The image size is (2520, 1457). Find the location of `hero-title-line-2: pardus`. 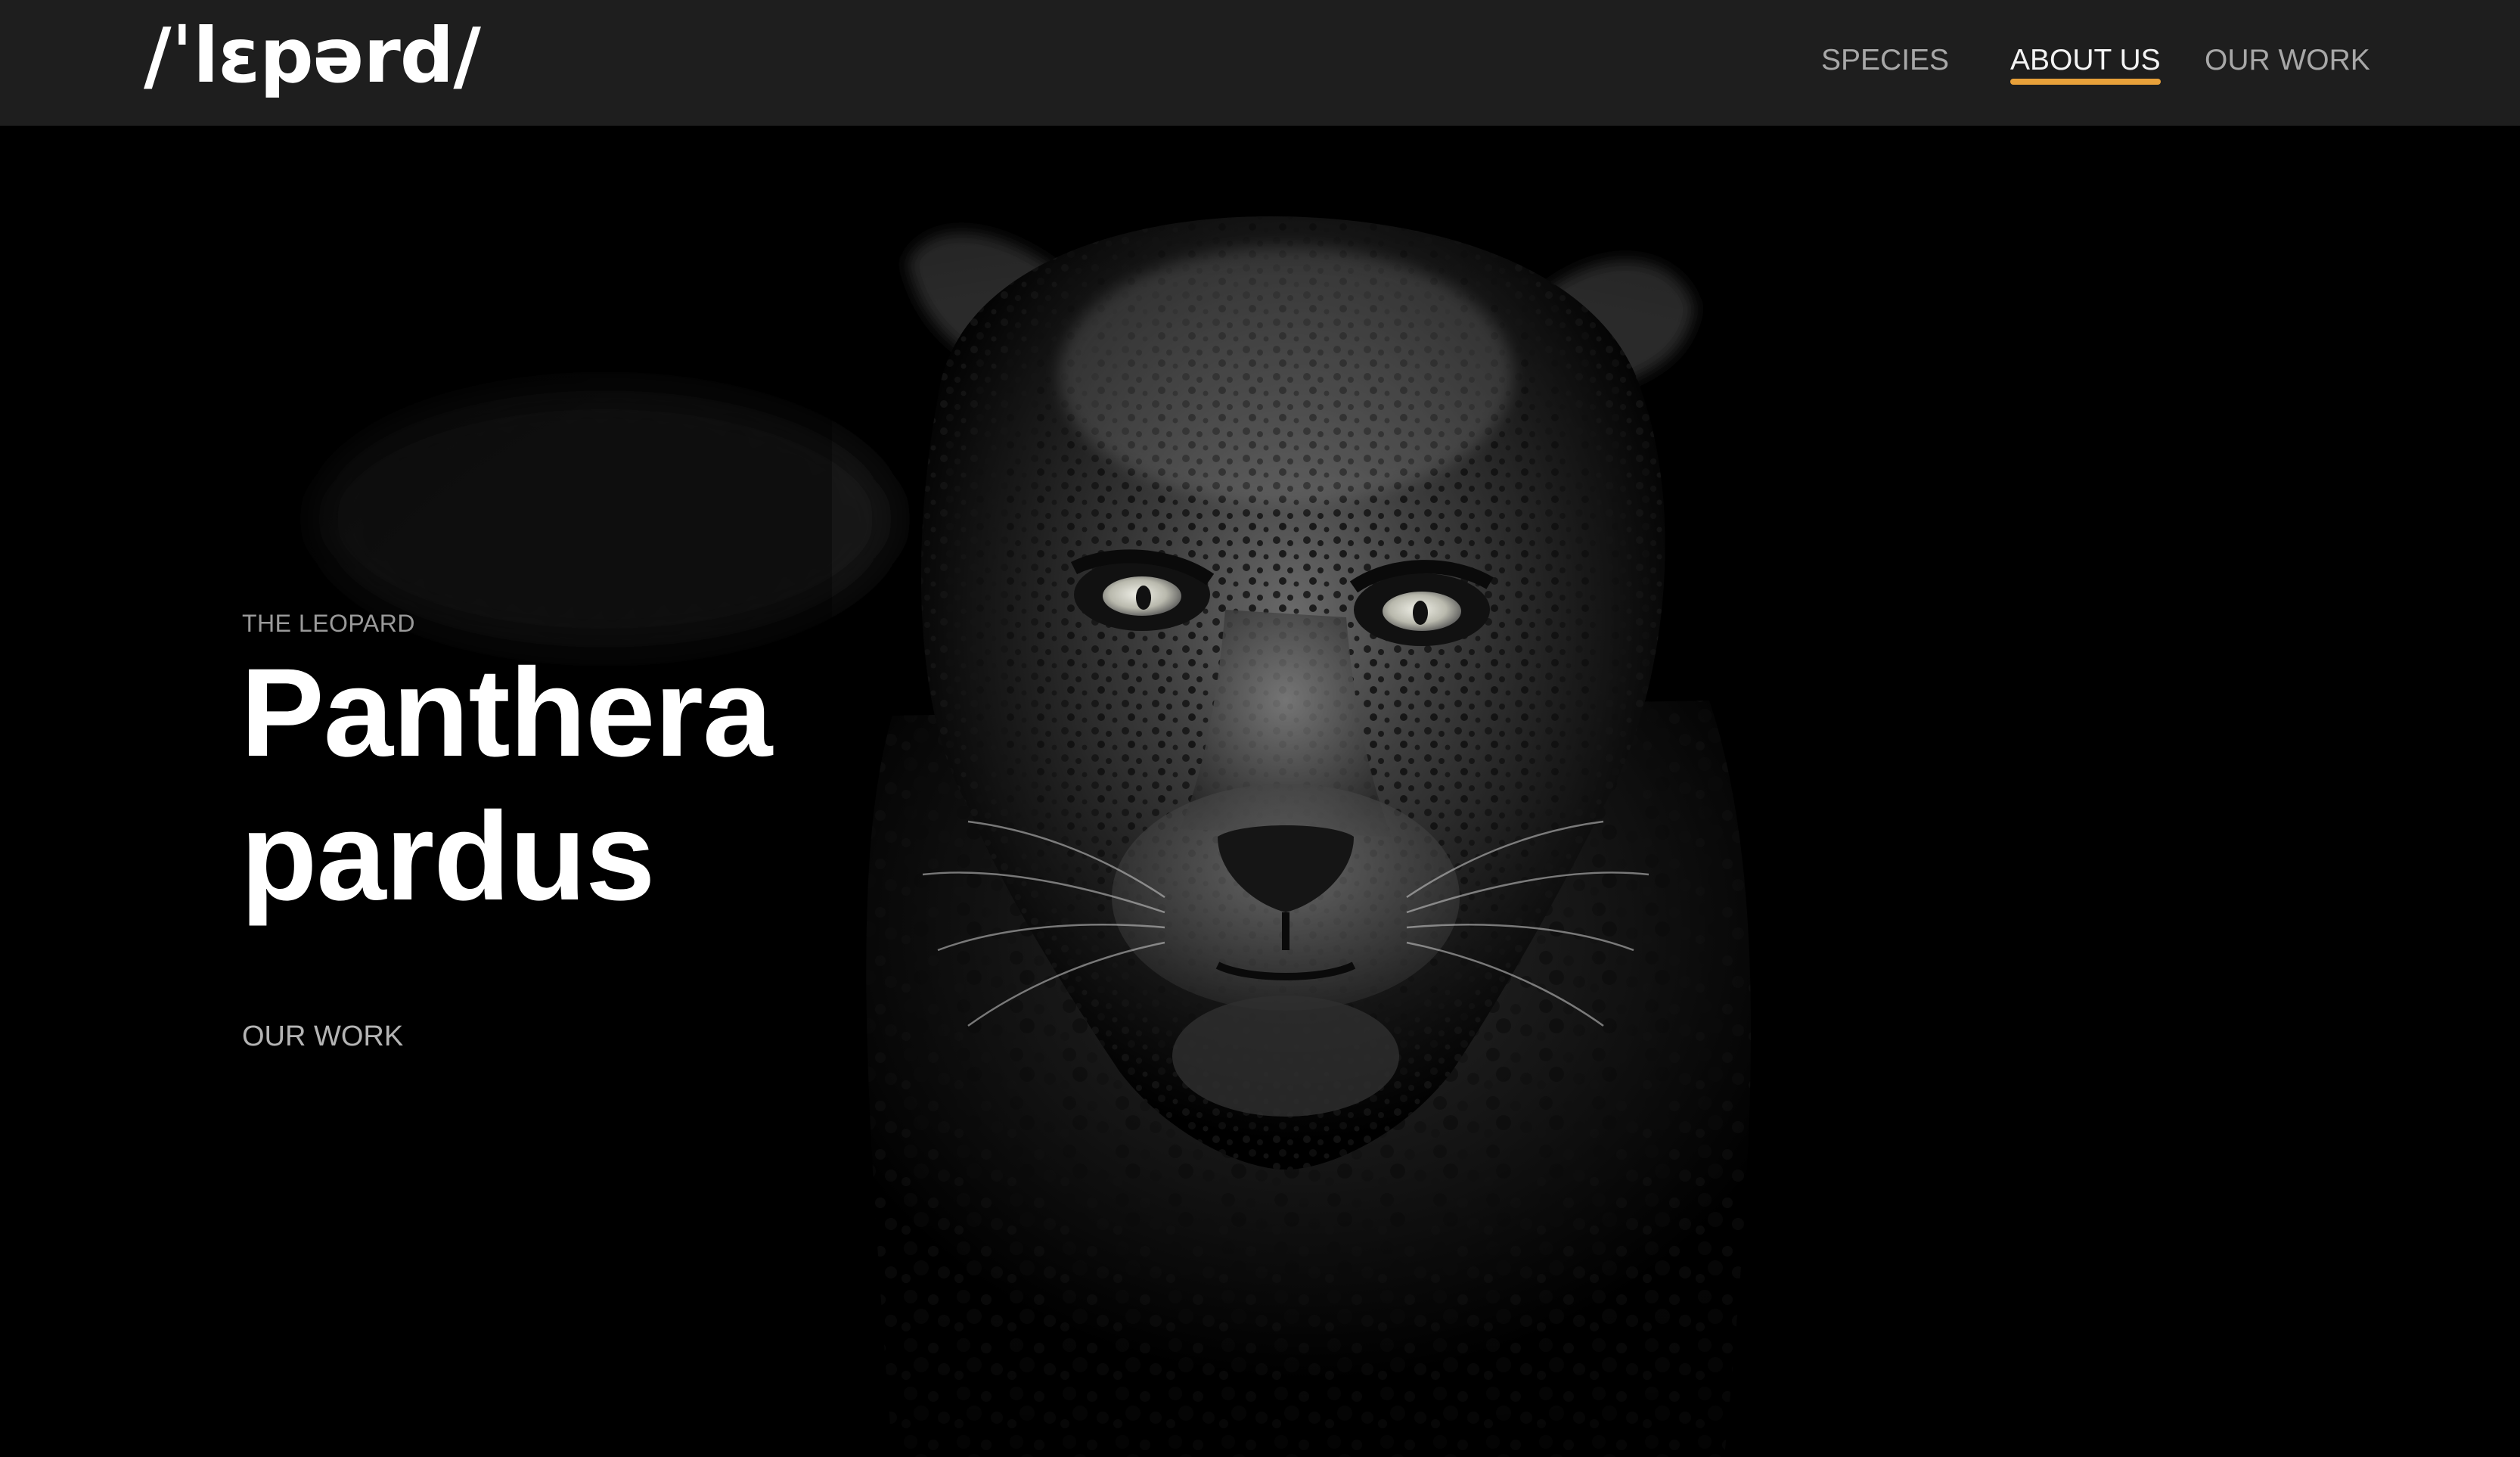

hero-title-line-2: pardus is located at coordinates (448, 857).